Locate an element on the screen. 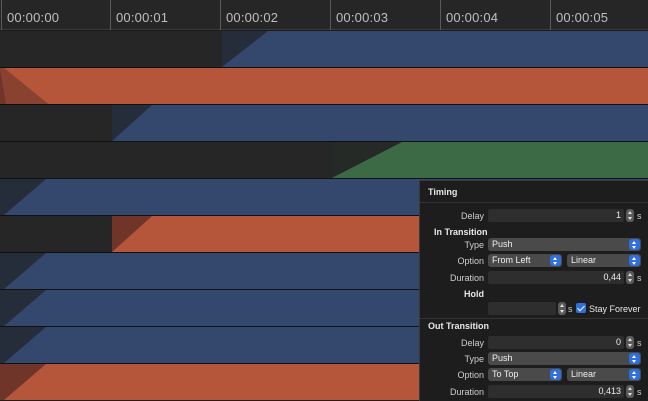  hold-field is located at coordinates (522, 308).